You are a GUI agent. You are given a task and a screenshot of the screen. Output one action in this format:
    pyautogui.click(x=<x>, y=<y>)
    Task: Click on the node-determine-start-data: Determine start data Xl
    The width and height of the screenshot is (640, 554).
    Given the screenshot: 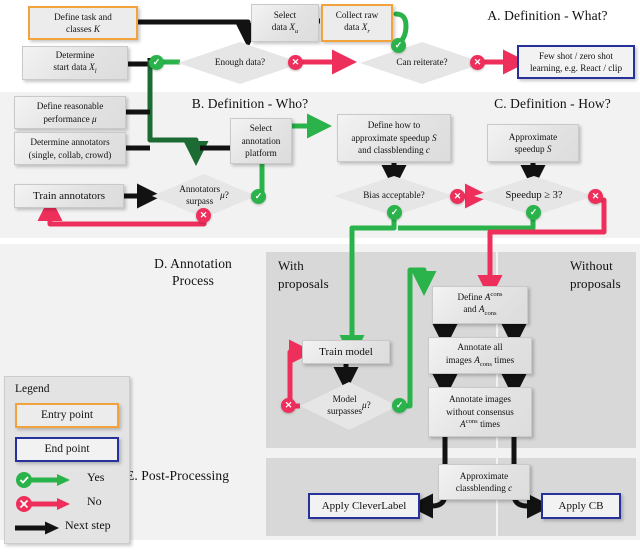 What is the action you would take?
    pyautogui.click(x=75, y=63)
    